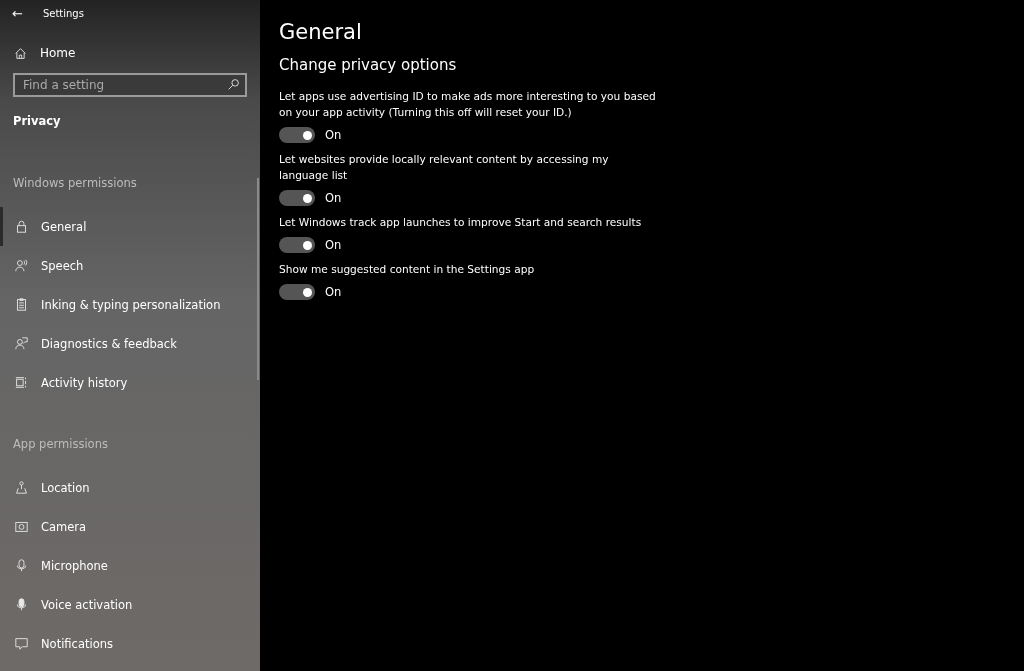 Image resolution: width=1024 pixels, height=671 pixels. What do you see at coordinates (468, 104) in the screenshot?
I see `option-description: Let apps use advertising ID to make ads more interesting to you based on your app activity (Turning this off will reset your ID.)` at bounding box center [468, 104].